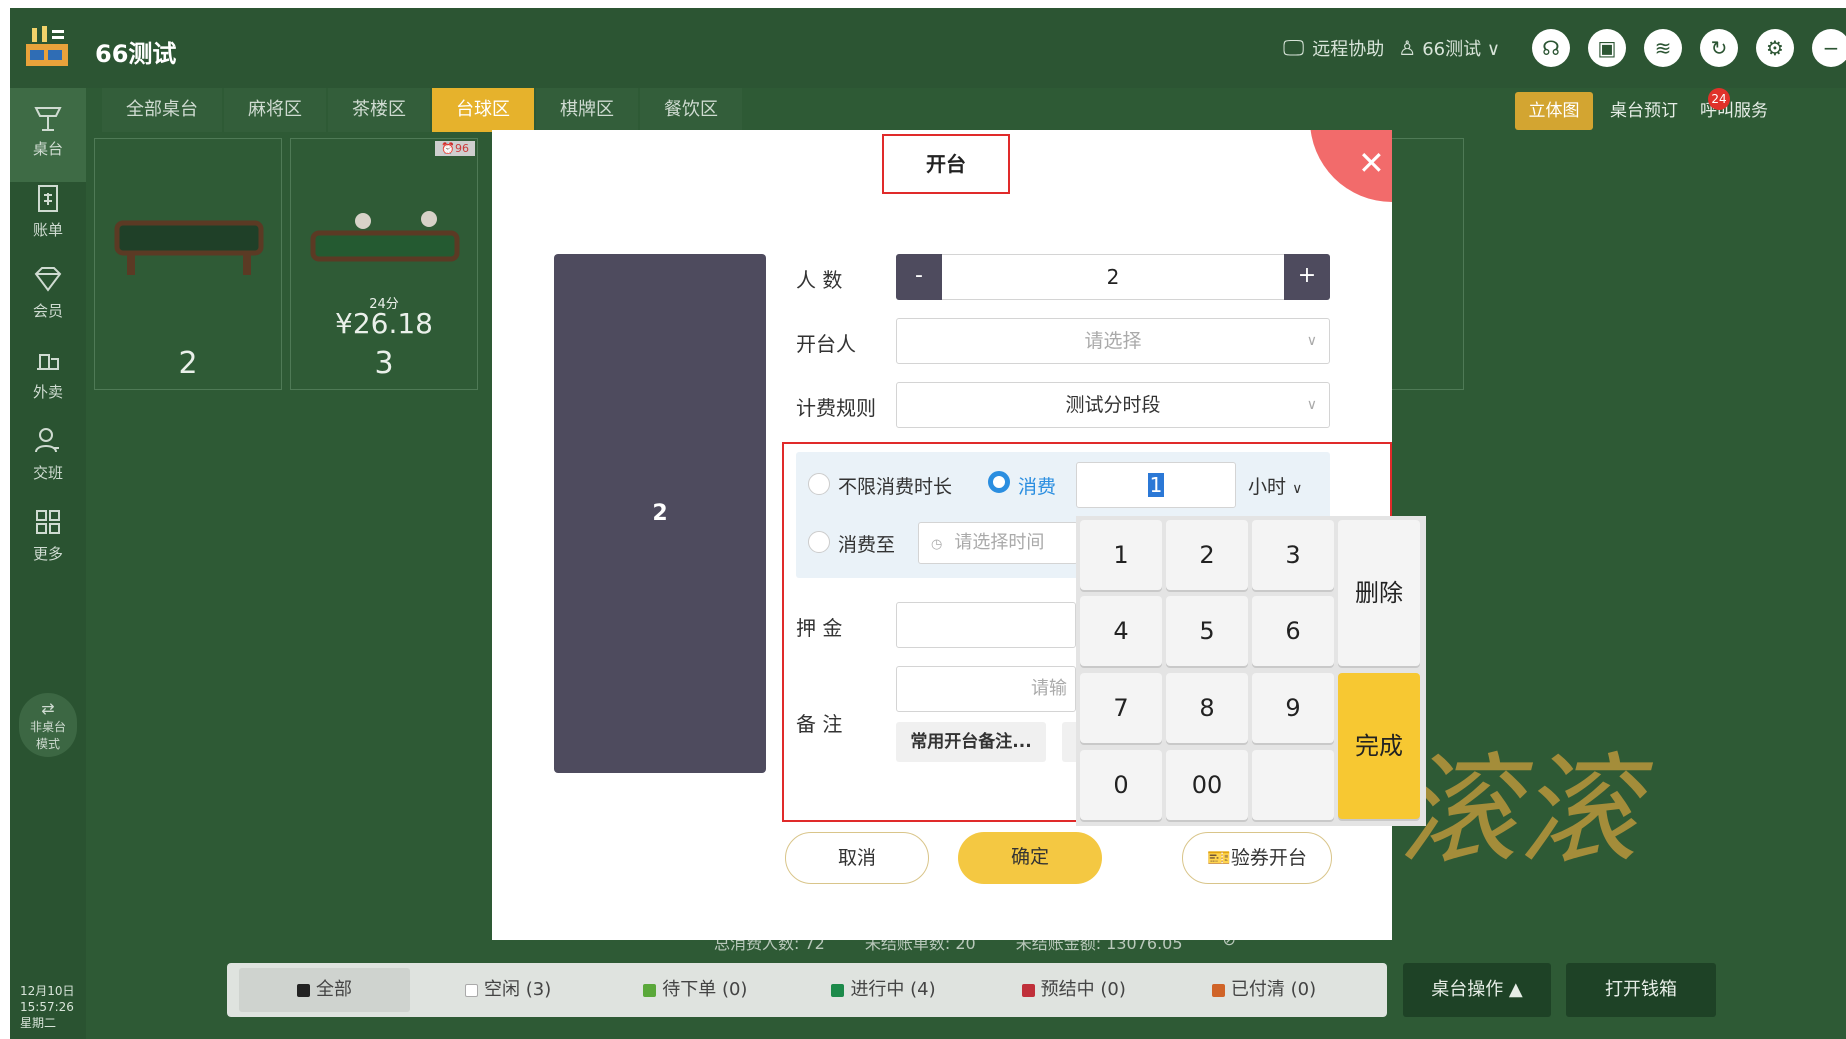  I want to click on consume-label: 消费, so click(1037, 485).